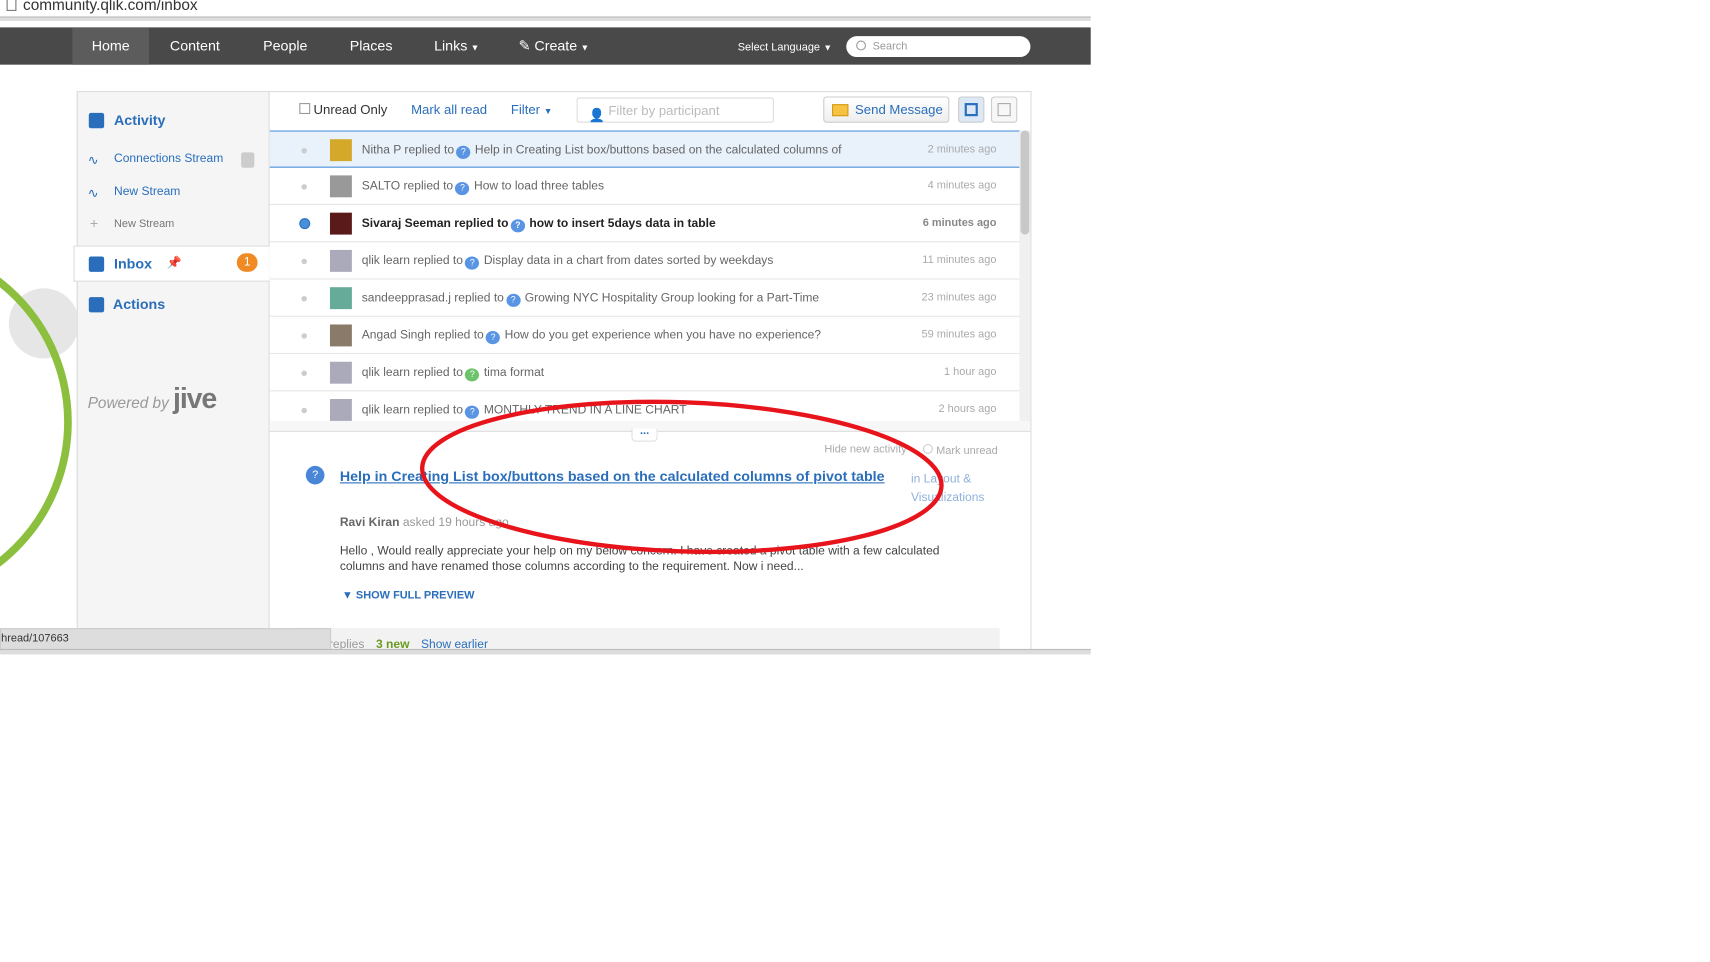 The image size is (1710, 962). Describe the element at coordinates (456, 45) in the screenshot. I see `nav-links: Links ▼` at that location.